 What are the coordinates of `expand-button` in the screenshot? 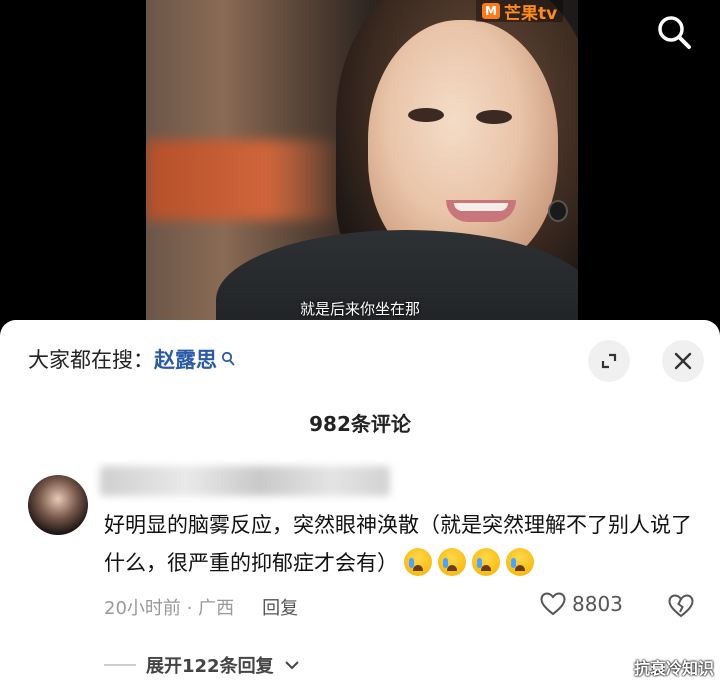 It's located at (609, 361).